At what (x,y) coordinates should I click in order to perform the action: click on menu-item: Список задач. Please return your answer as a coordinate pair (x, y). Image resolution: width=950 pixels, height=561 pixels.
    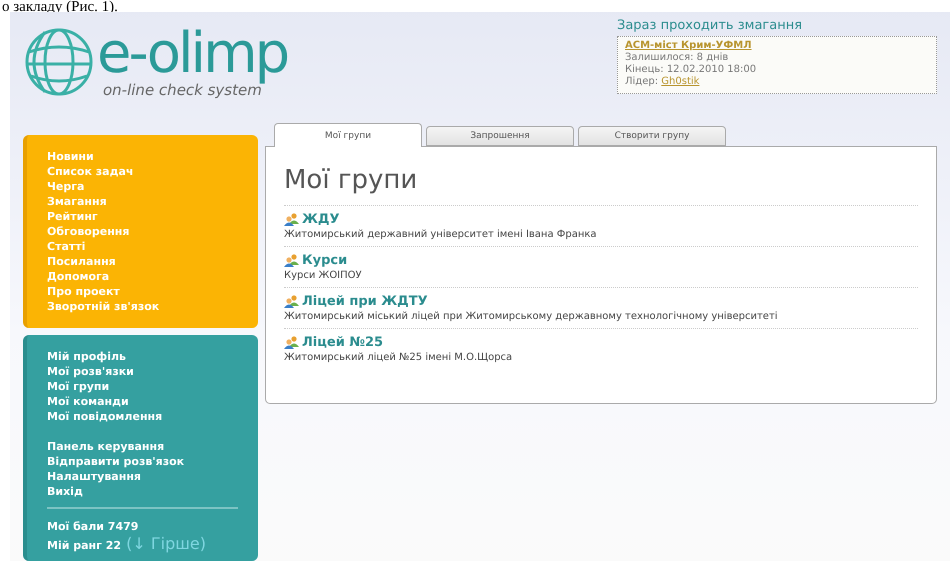
    Looking at the image, I should click on (142, 171).